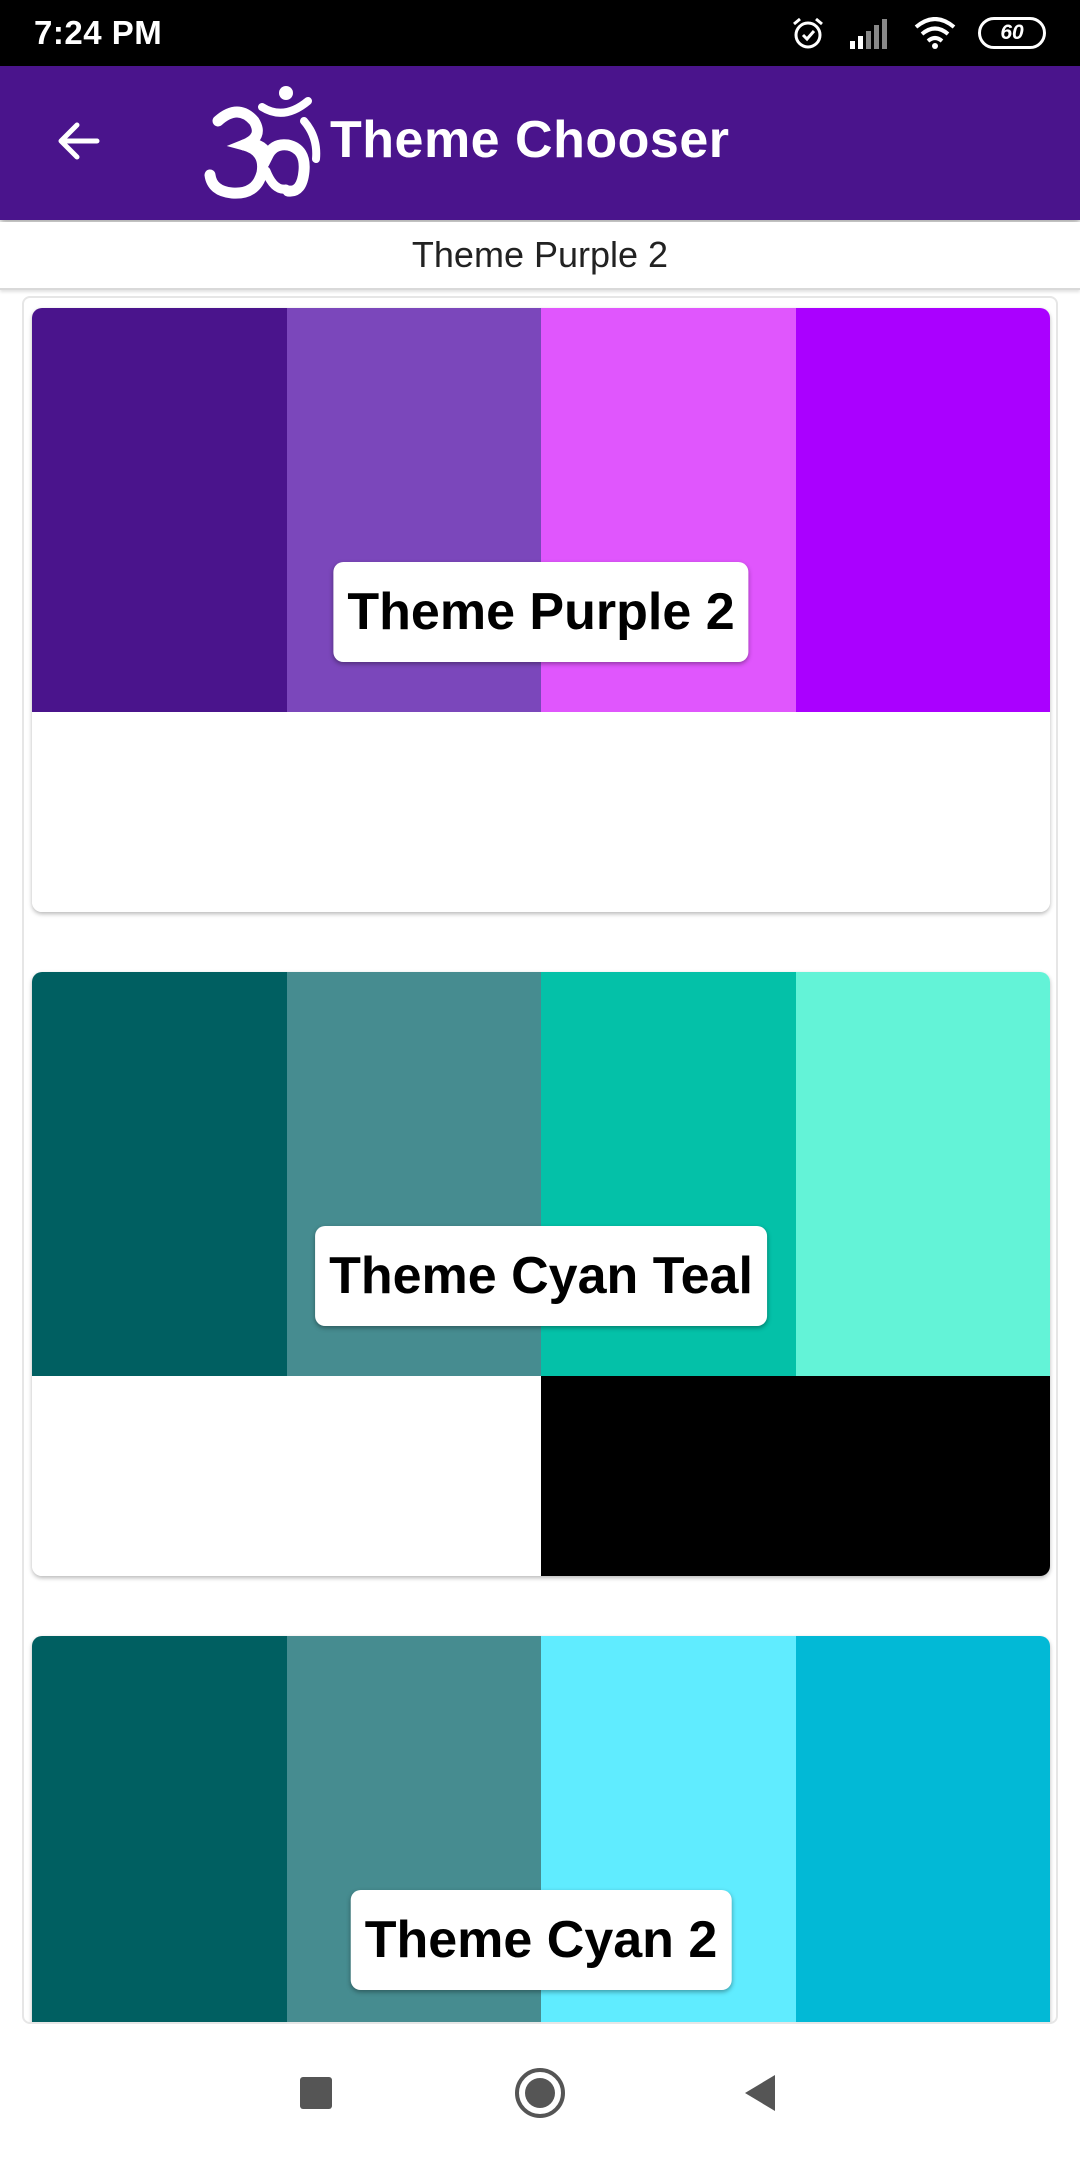 This screenshot has height=2160, width=1080. Describe the element at coordinates (935, 33) in the screenshot. I see `wifi-icon` at that location.